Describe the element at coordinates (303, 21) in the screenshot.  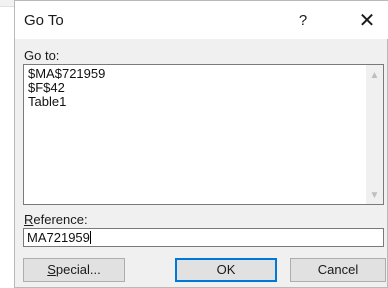
I see `help-button: ?` at that location.